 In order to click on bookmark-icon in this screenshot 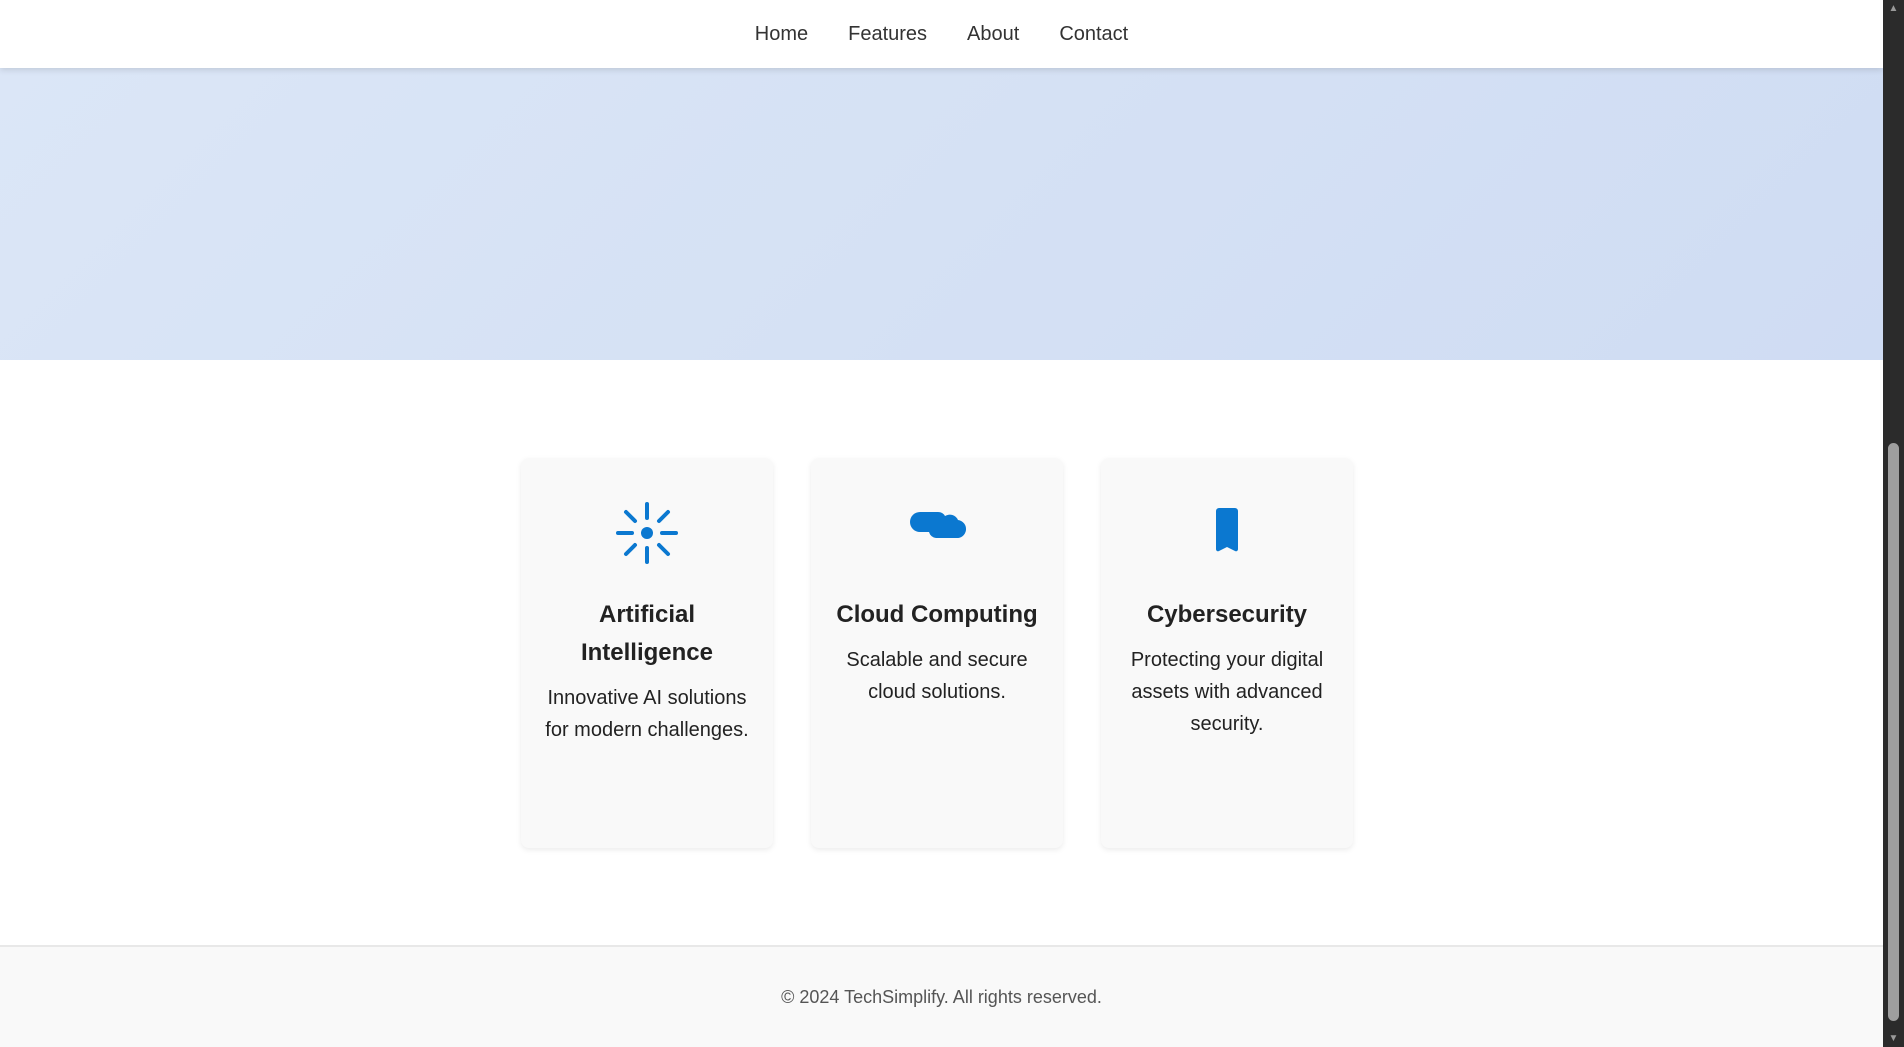, I will do `click(1227, 530)`.